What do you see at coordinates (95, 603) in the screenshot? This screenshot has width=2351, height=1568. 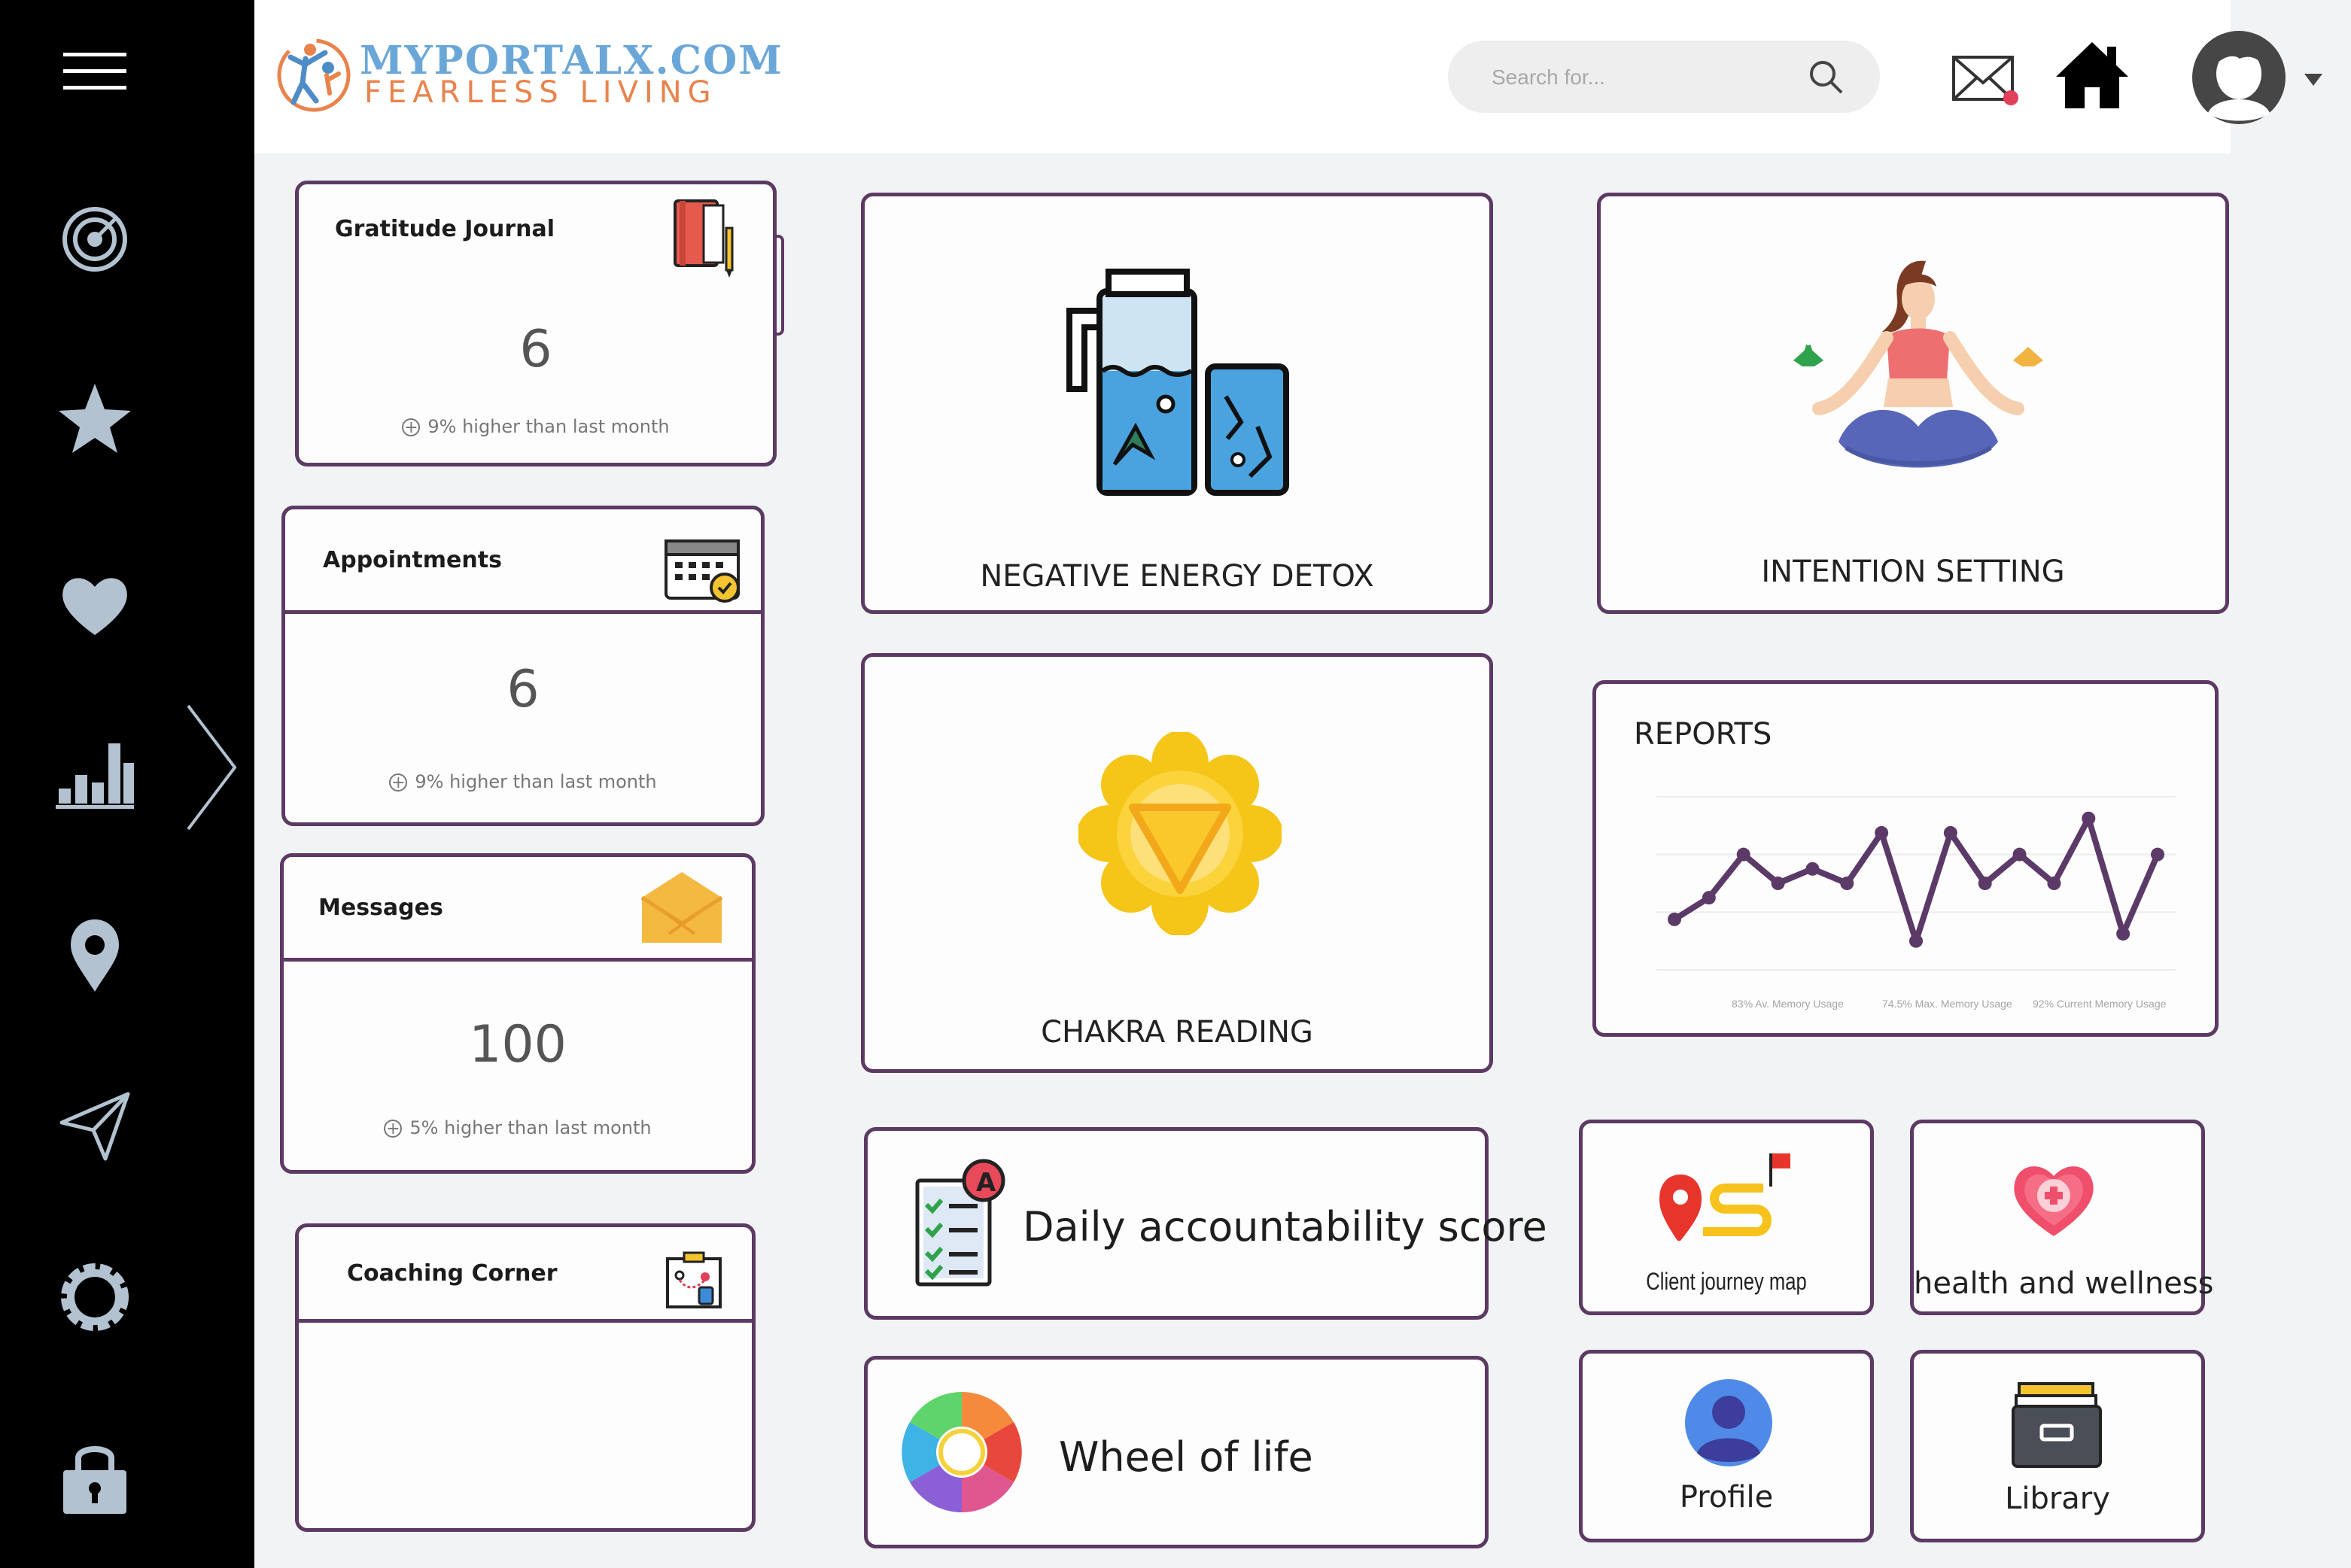 I see `heart-icon` at bounding box center [95, 603].